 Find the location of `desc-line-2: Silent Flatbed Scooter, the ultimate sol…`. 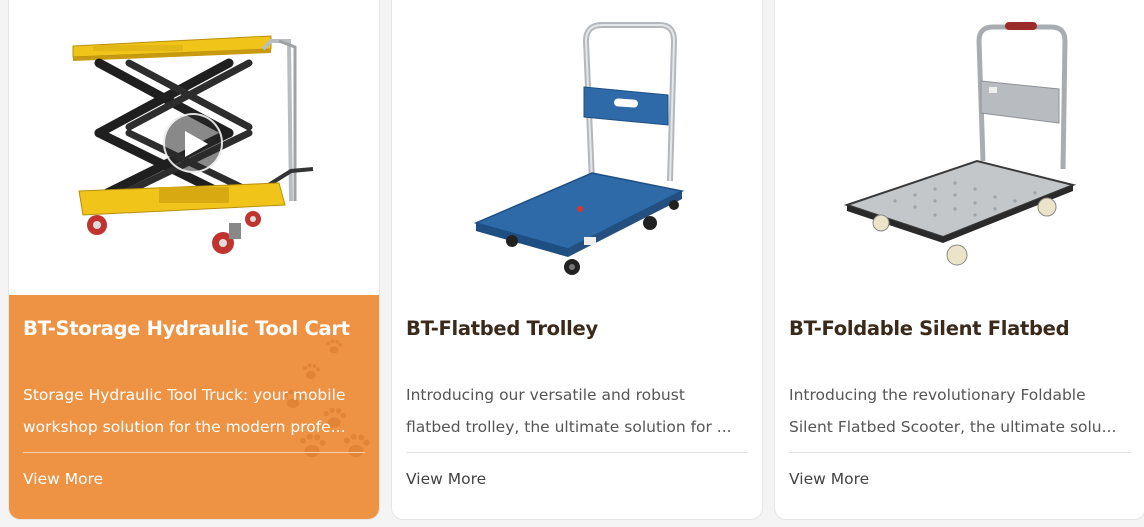

desc-line-2: Silent Flatbed Scooter, the ultimate sol… is located at coordinates (953, 427).